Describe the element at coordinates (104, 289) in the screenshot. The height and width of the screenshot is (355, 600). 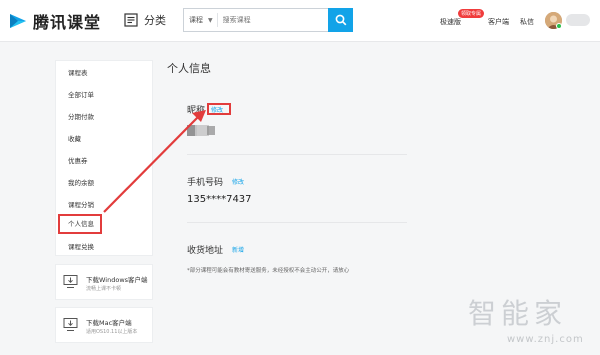
I see `download-windows-subtitle: 流畅上课不卡顿` at that location.